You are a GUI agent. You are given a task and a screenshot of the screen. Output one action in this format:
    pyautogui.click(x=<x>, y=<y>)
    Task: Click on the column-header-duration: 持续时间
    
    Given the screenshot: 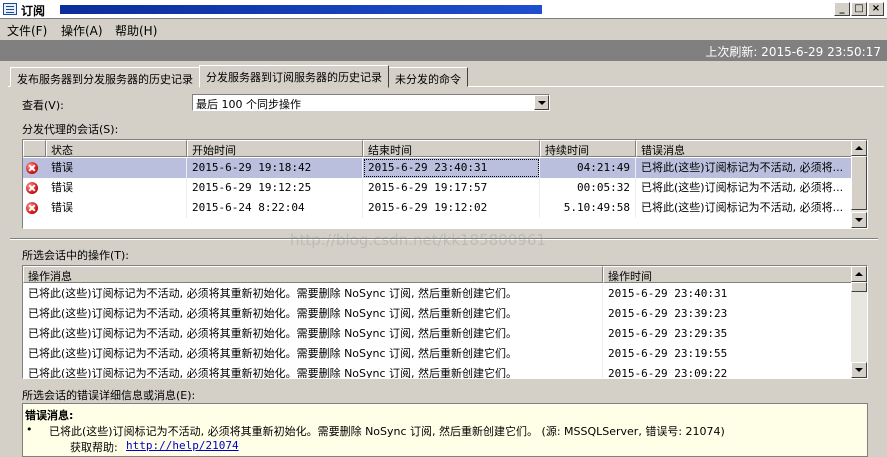 What is the action you would take?
    pyautogui.click(x=588, y=148)
    